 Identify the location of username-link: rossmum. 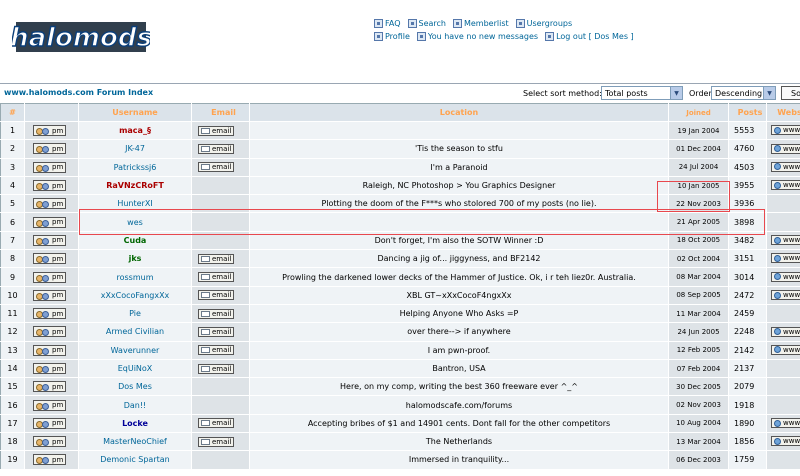
(135, 277).